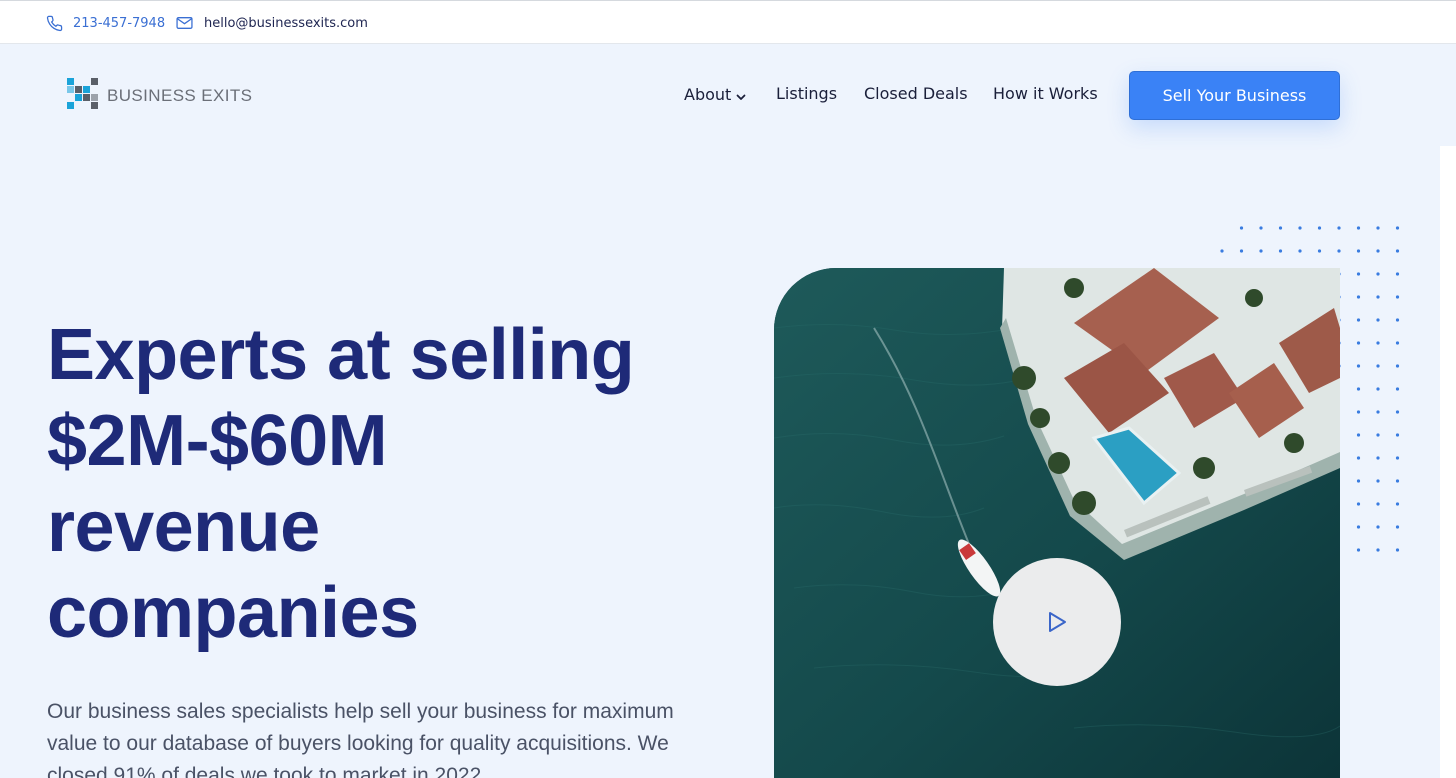 This screenshot has height=778, width=1456. What do you see at coordinates (183, 527) in the screenshot?
I see `hero-headline-line: revenue` at bounding box center [183, 527].